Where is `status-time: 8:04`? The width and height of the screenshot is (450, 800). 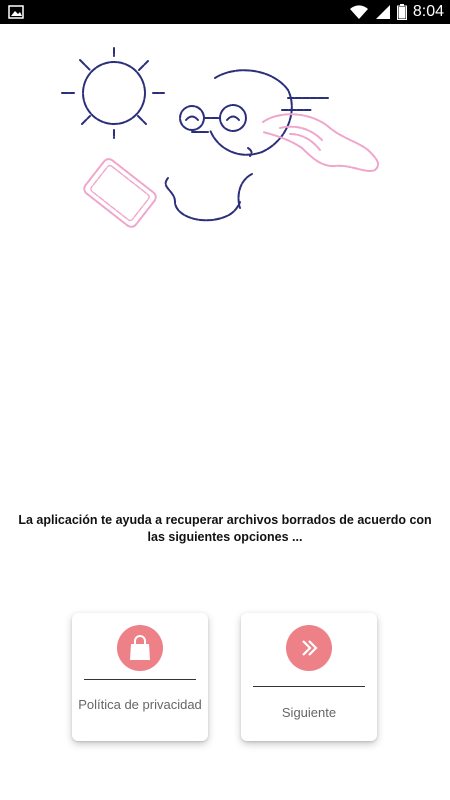
status-time: 8:04 is located at coordinates (428, 11).